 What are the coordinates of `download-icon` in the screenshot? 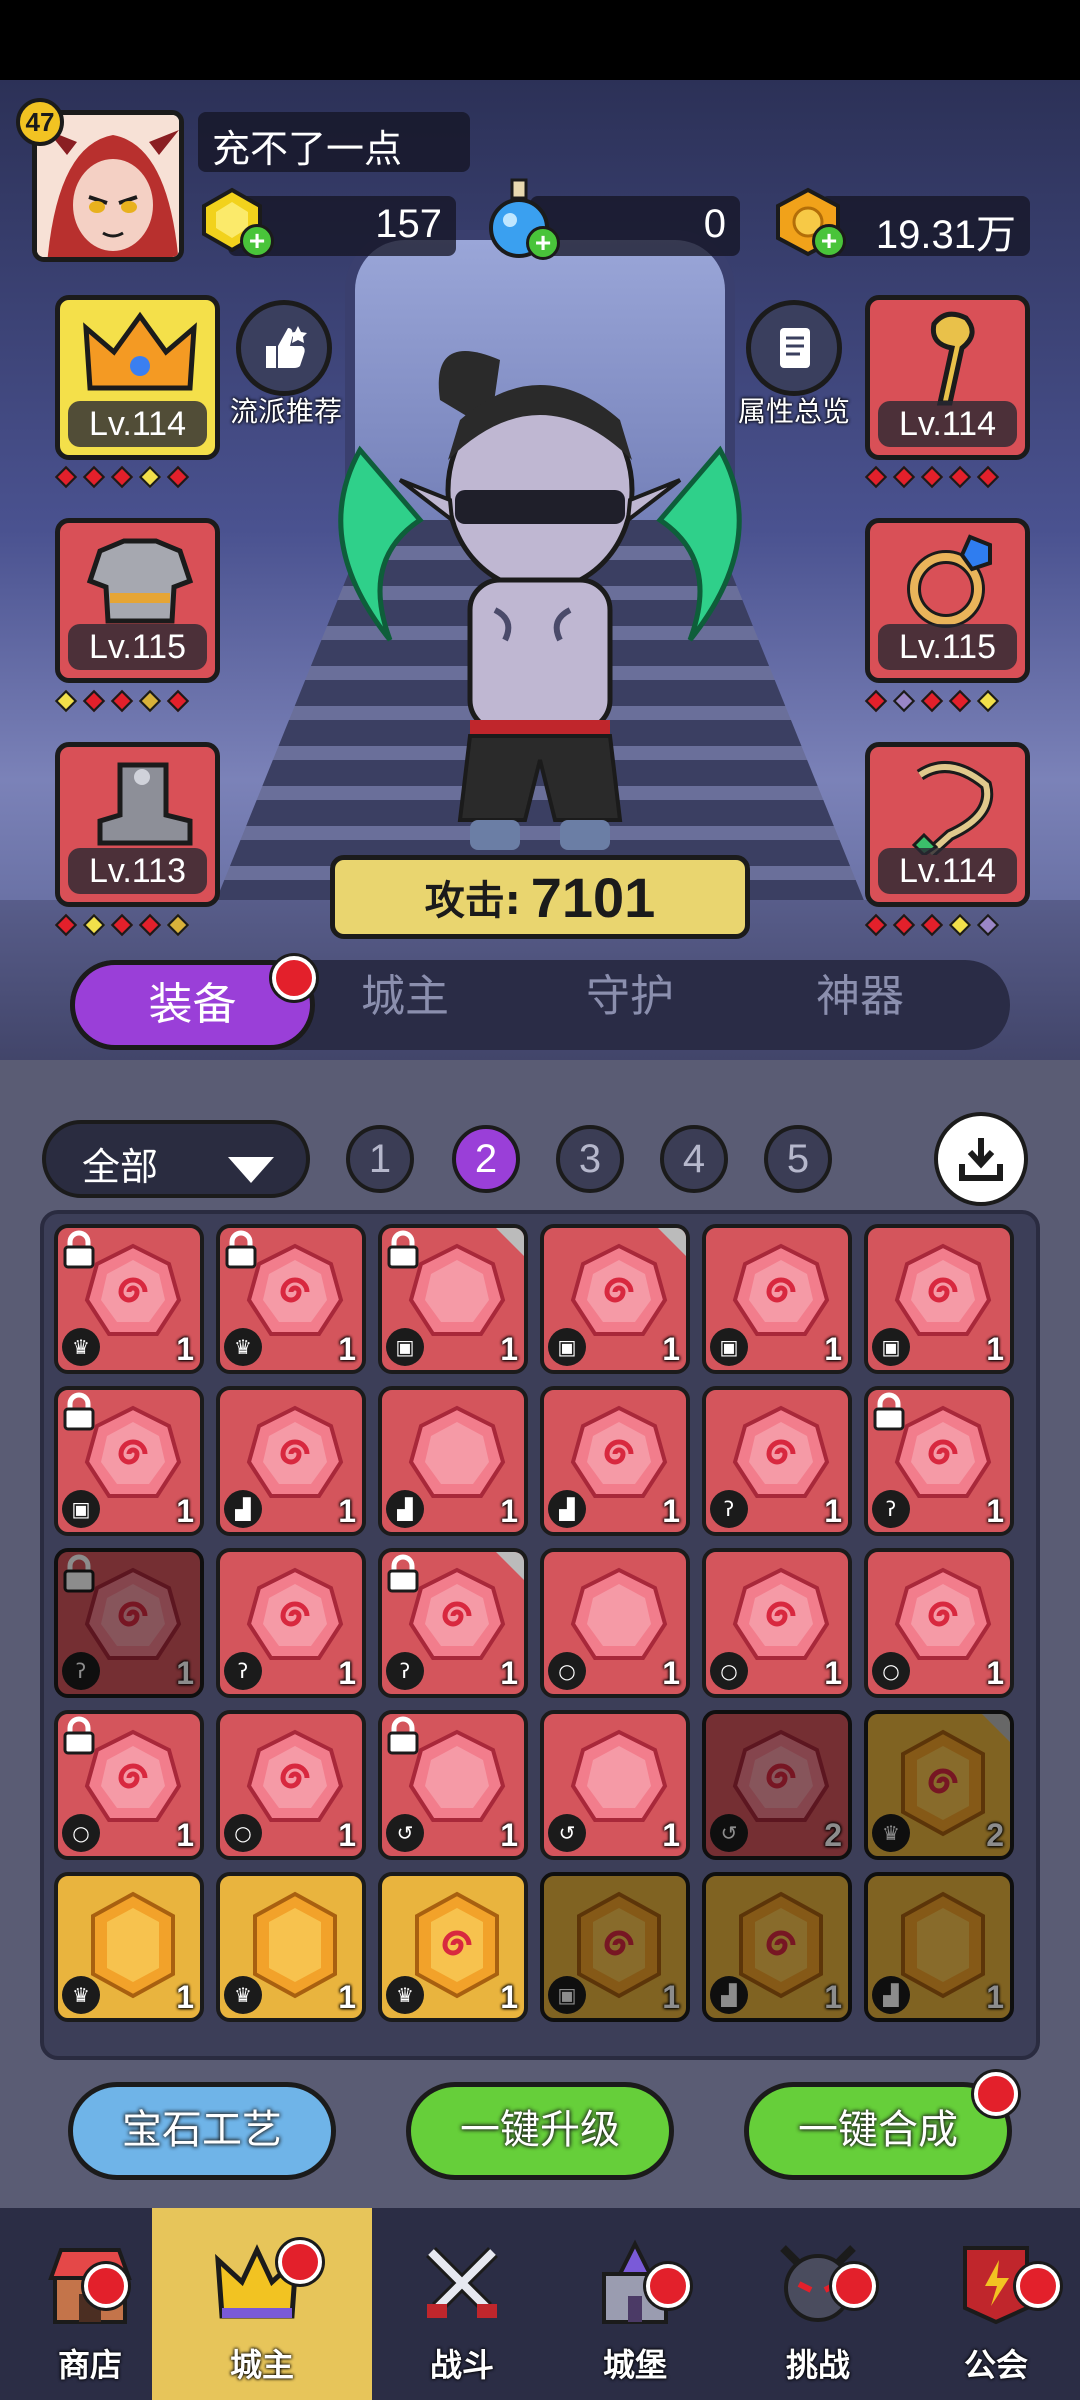 It's located at (981, 1159).